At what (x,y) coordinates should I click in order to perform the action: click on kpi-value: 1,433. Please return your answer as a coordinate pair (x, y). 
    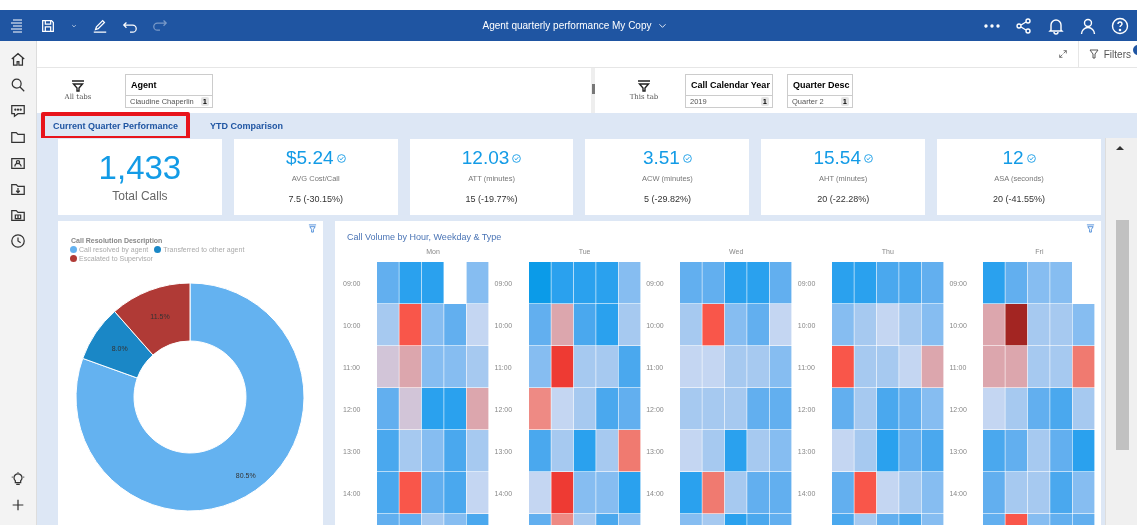
    Looking at the image, I should click on (140, 168).